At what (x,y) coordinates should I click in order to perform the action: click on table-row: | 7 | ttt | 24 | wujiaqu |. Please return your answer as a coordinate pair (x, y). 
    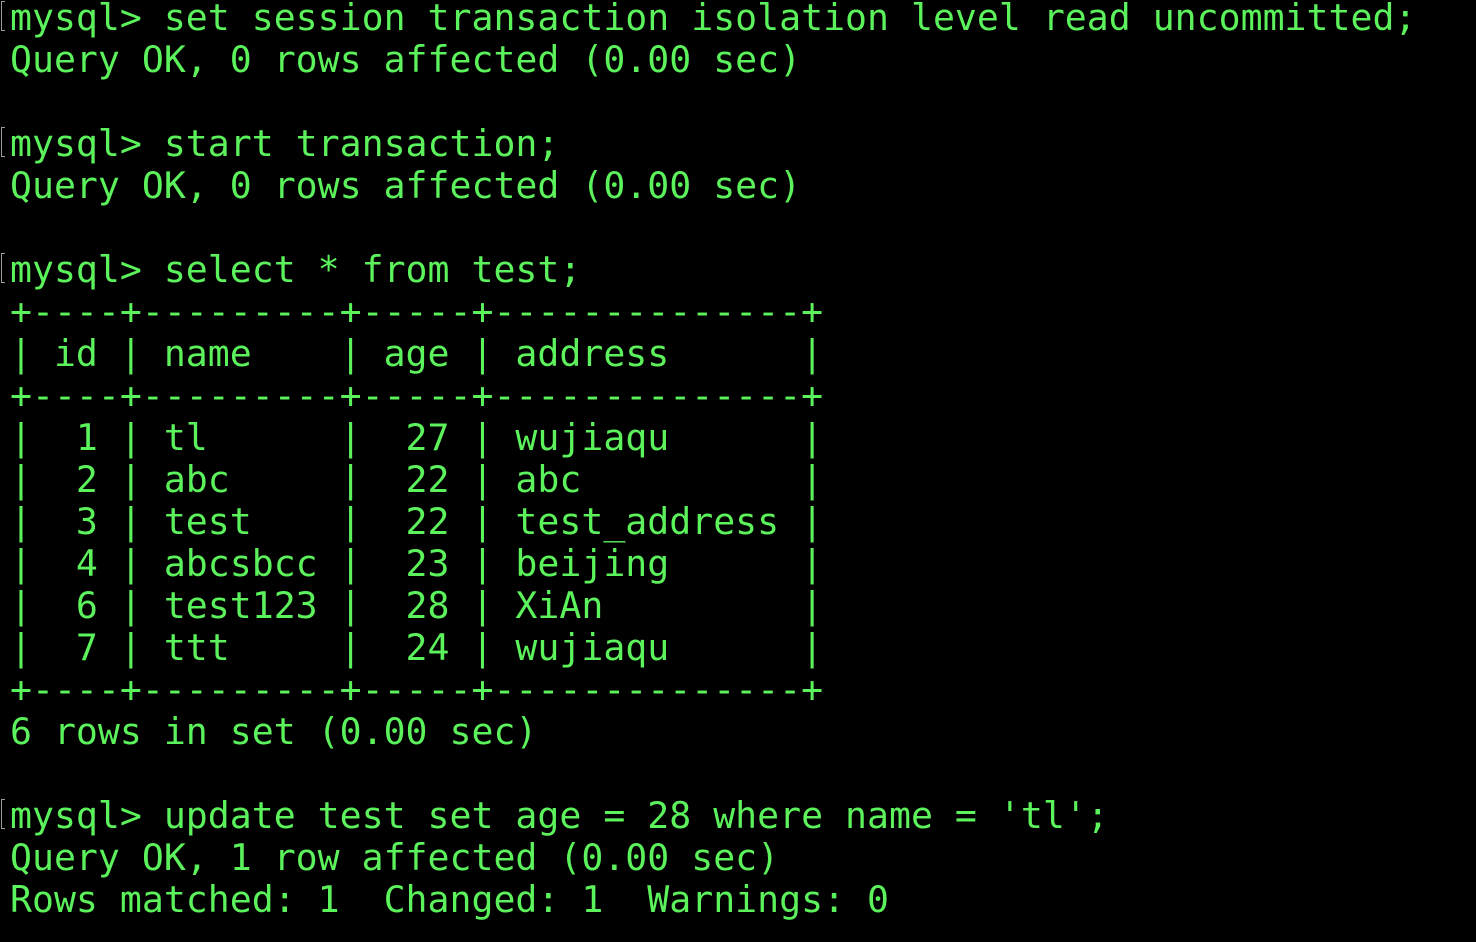
    Looking at the image, I should click on (417, 647).